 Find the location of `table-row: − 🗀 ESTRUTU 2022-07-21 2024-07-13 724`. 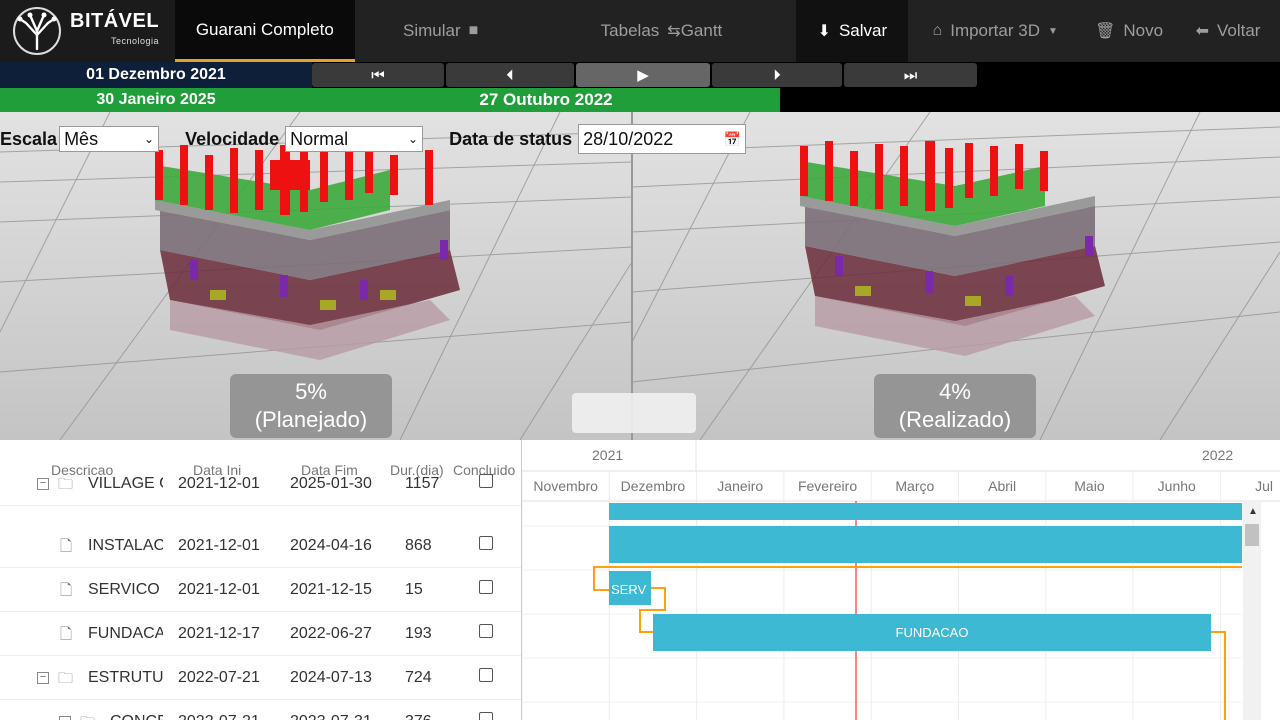

table-row: − 🗀 ESTRUTU 2022-07-21 2024-07-13 724 is located at coordinates (260, 678).